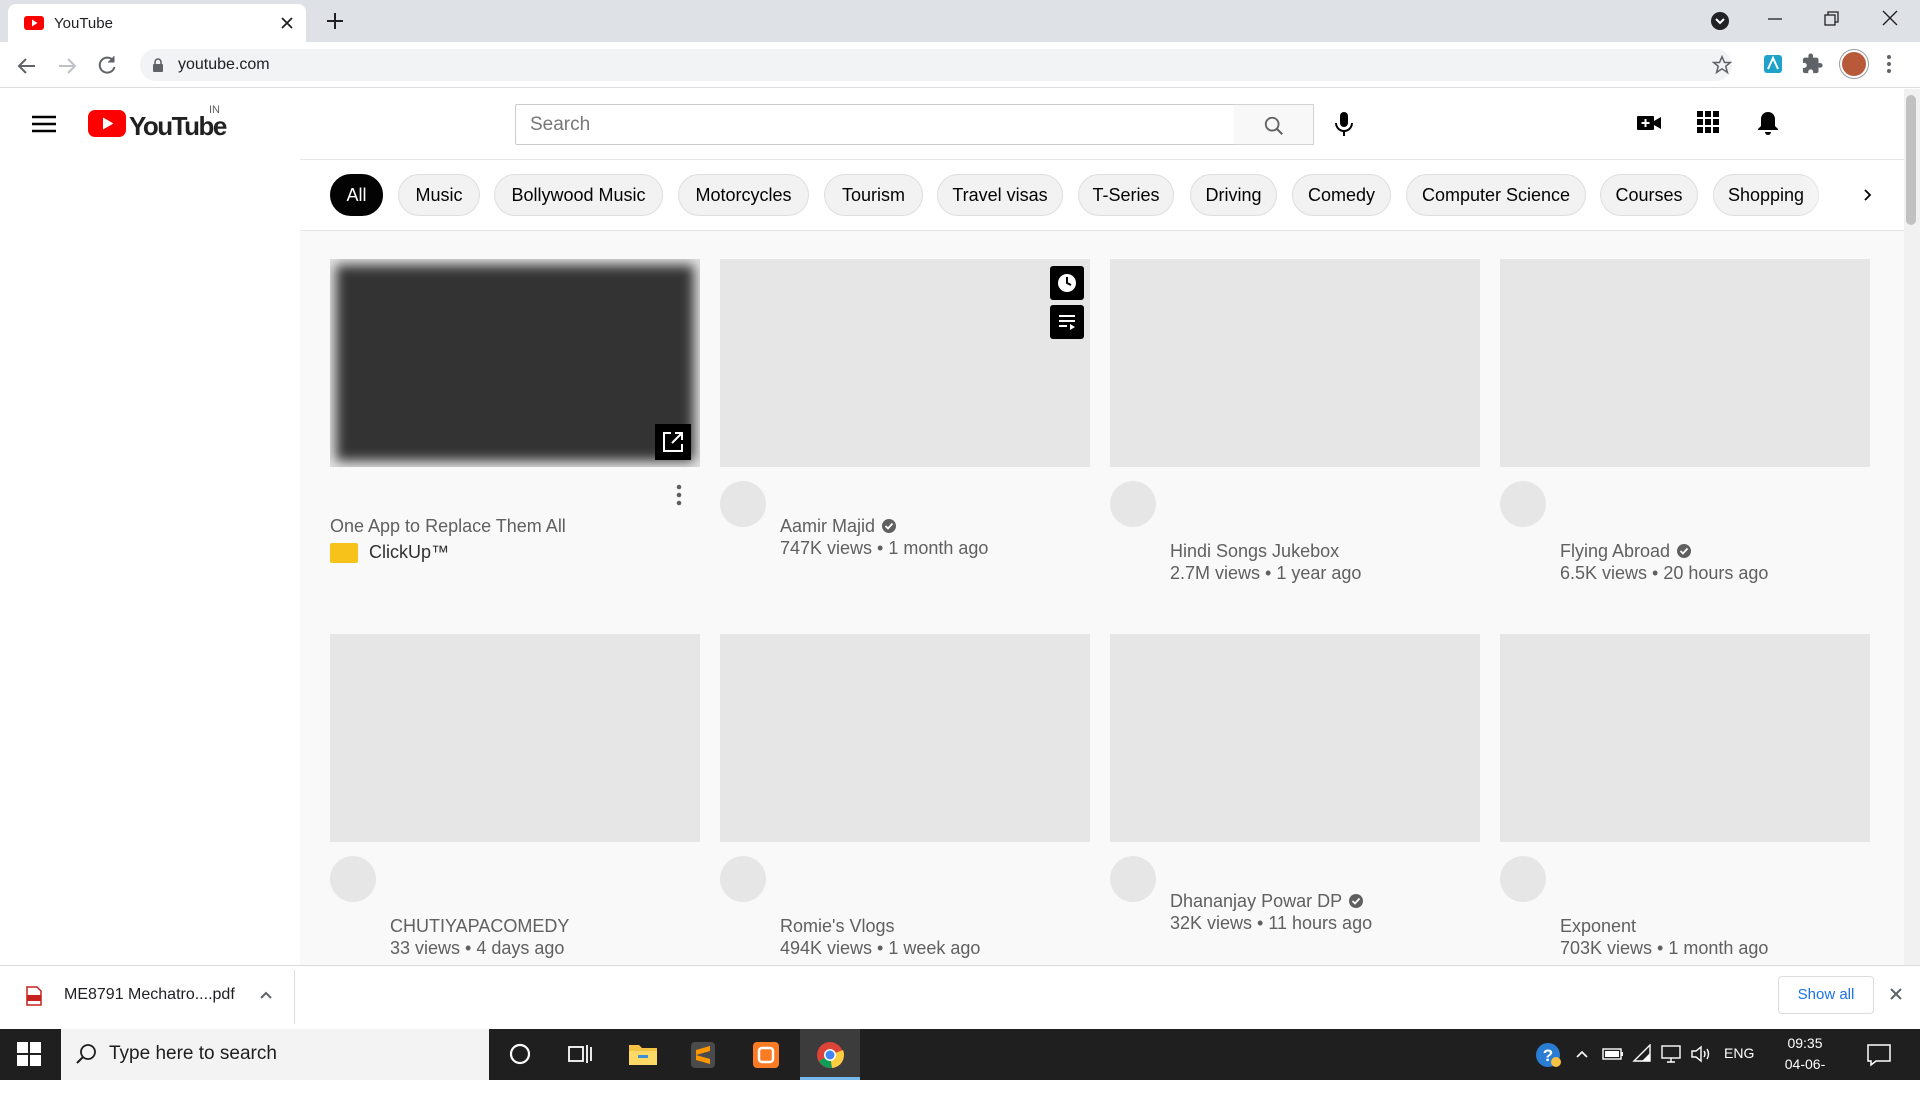  What do you see at coordinates (873, 195) in the screenshot?
I see `chip-tourism: Tourism` at bounding box center [873, 195].